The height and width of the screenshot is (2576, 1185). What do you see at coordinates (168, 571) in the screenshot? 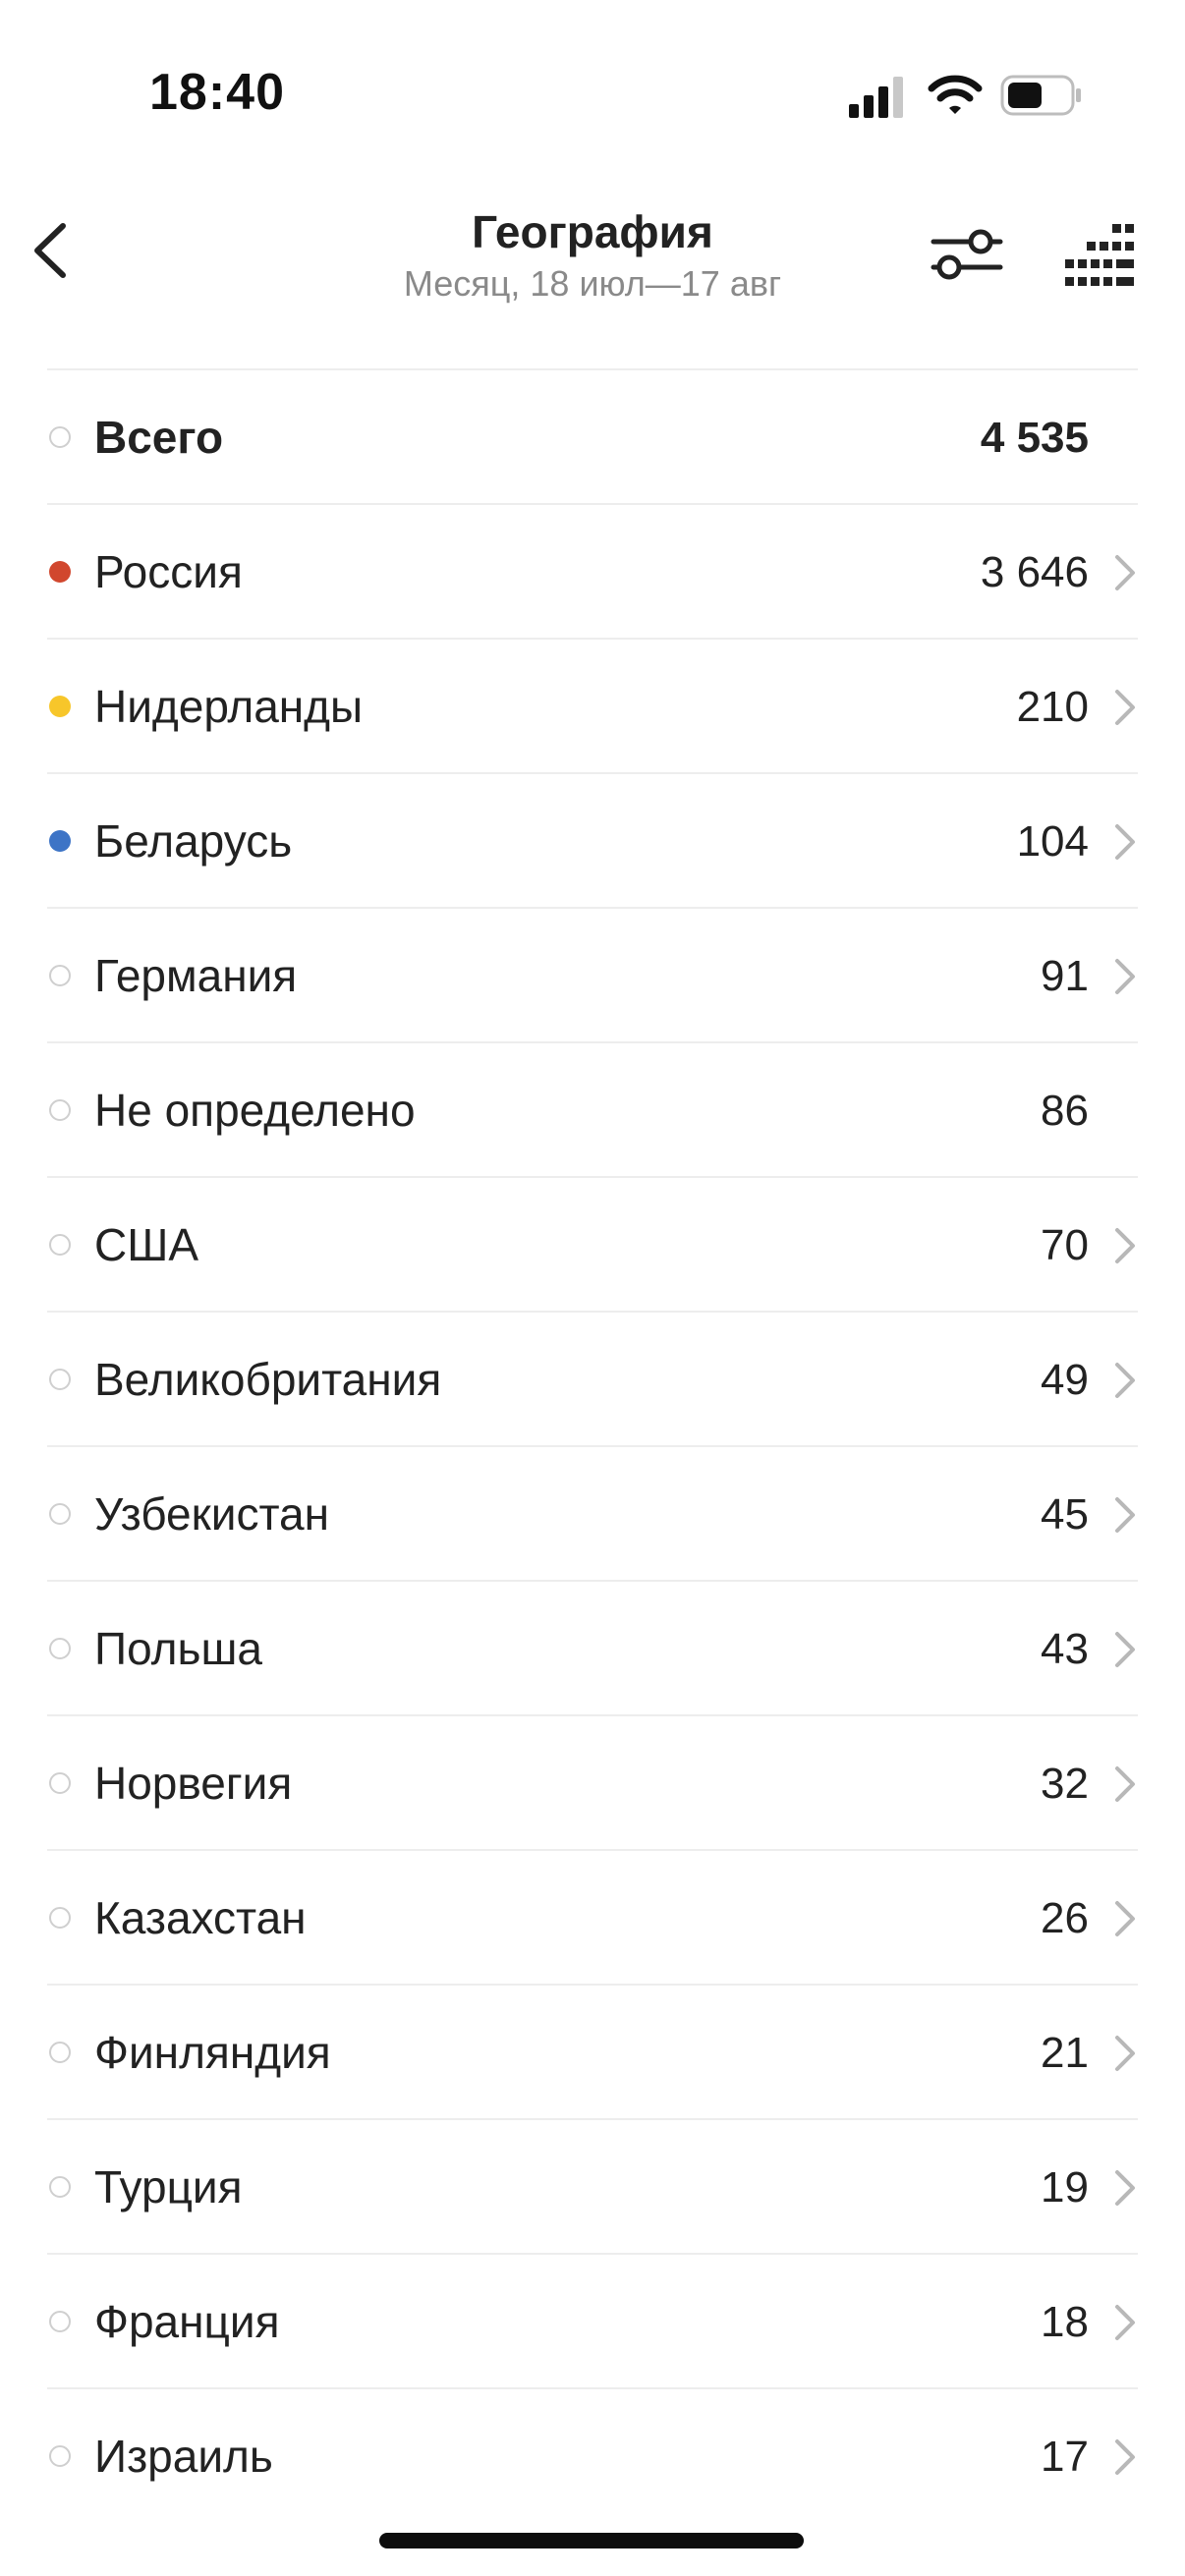
I see `row-label: Россия` at bounding box center [168, 571].